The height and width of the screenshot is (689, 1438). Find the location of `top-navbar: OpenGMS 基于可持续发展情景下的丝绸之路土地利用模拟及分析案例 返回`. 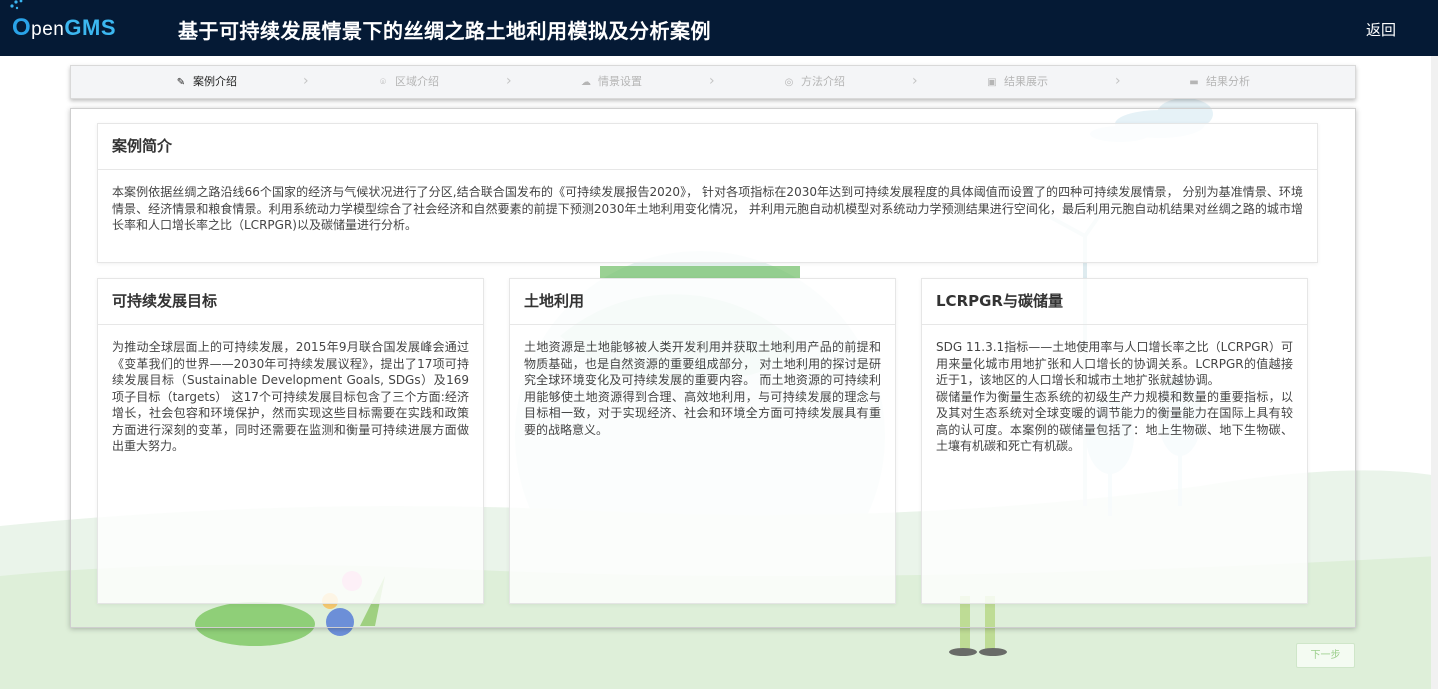

top-navbar: OpenGMS 基于可持续发展情景下的丝绸之路土地利用模拟及分析案例 返回 is located at coordinates (719, 28).